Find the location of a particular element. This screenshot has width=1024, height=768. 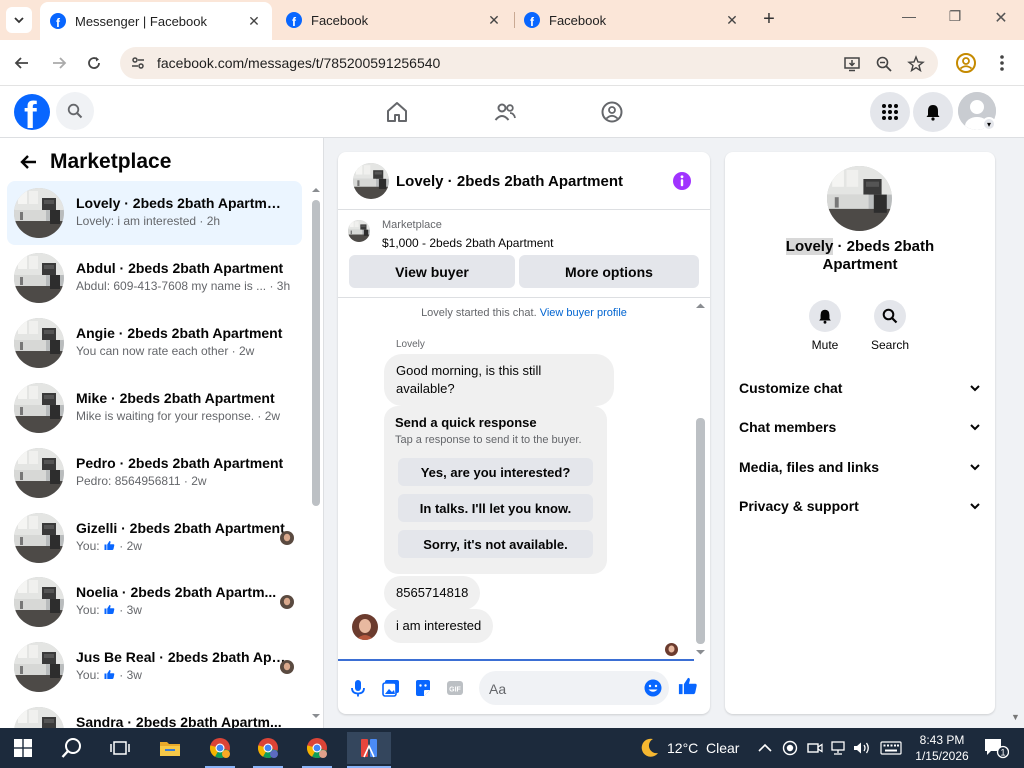

zoom-icon is located at coordinates (884, 64).